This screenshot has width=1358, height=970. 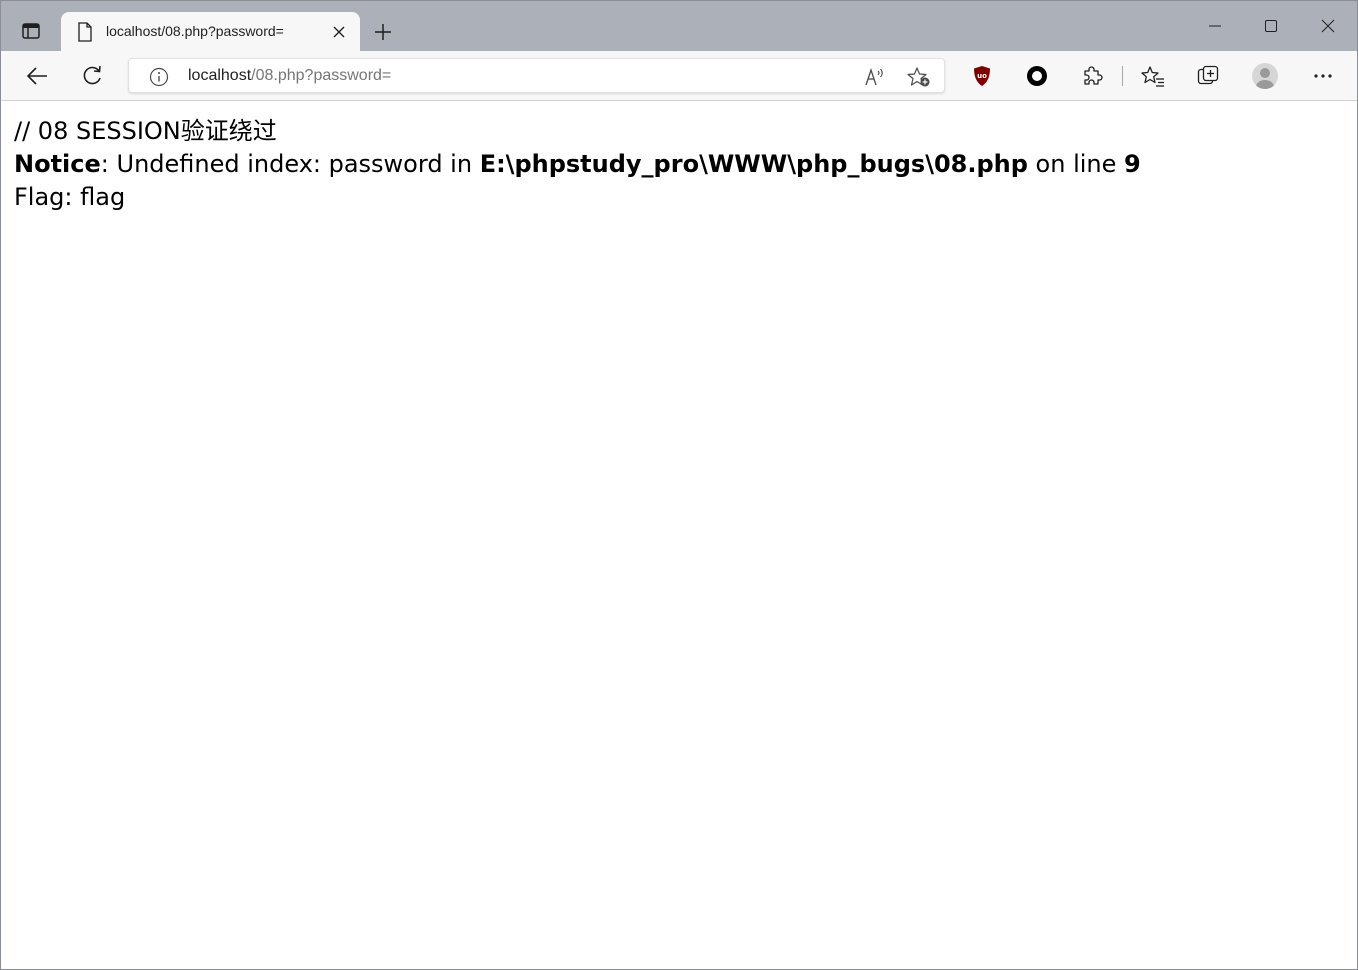 I want to click on minimize-icon, so click(x=1215, y=26).